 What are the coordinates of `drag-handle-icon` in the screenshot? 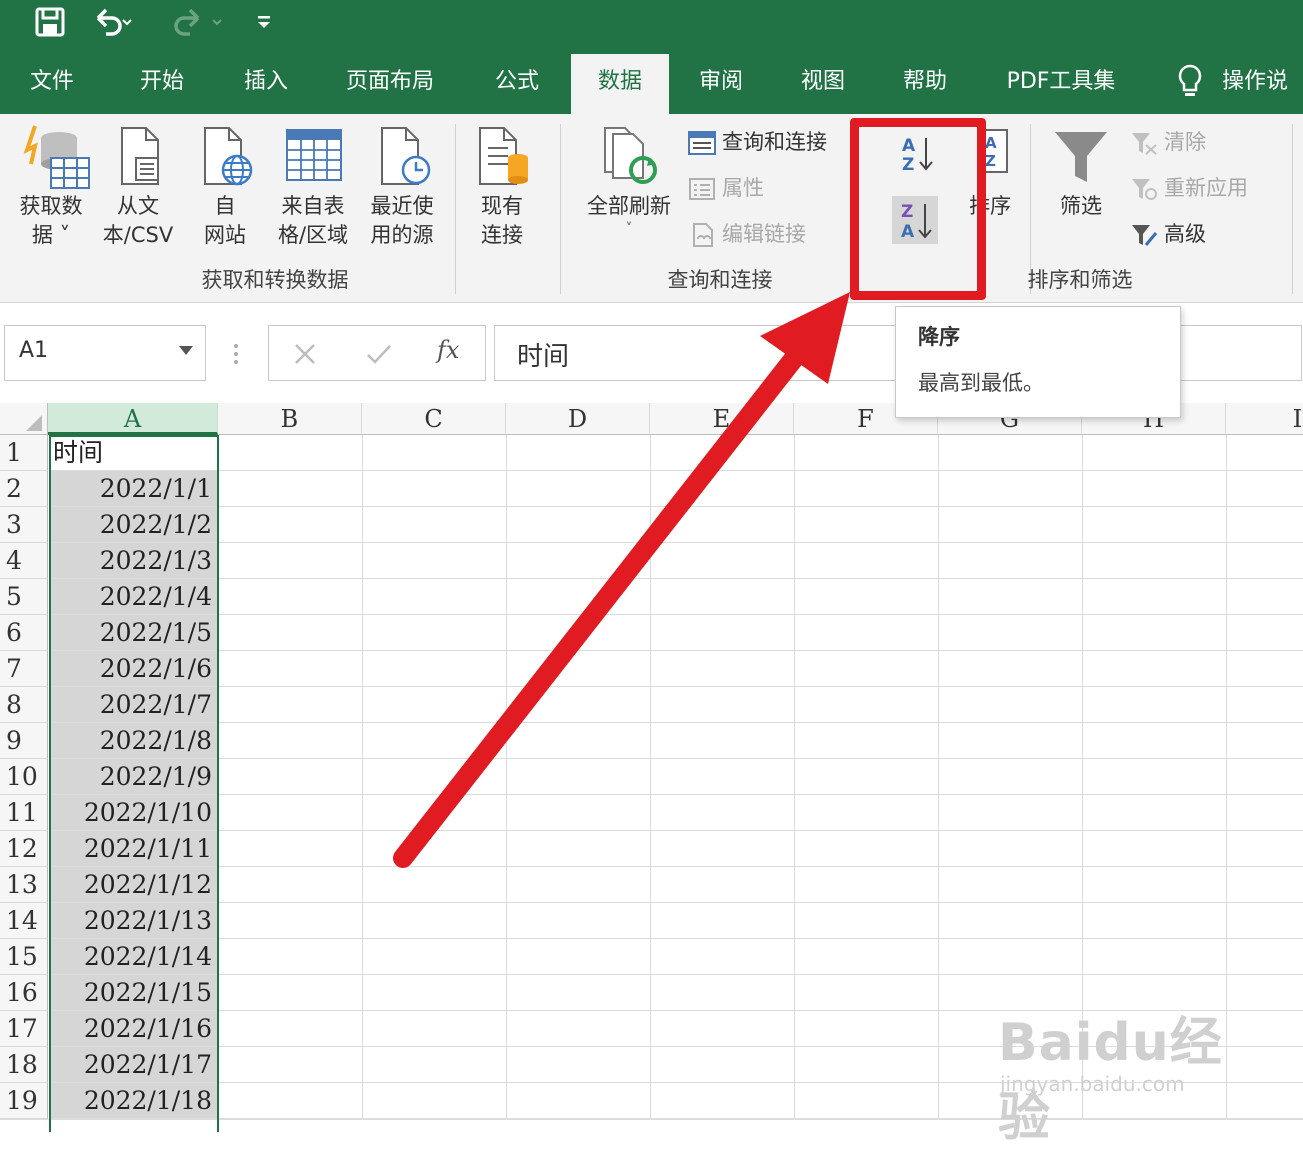 It's located at (236, 354).